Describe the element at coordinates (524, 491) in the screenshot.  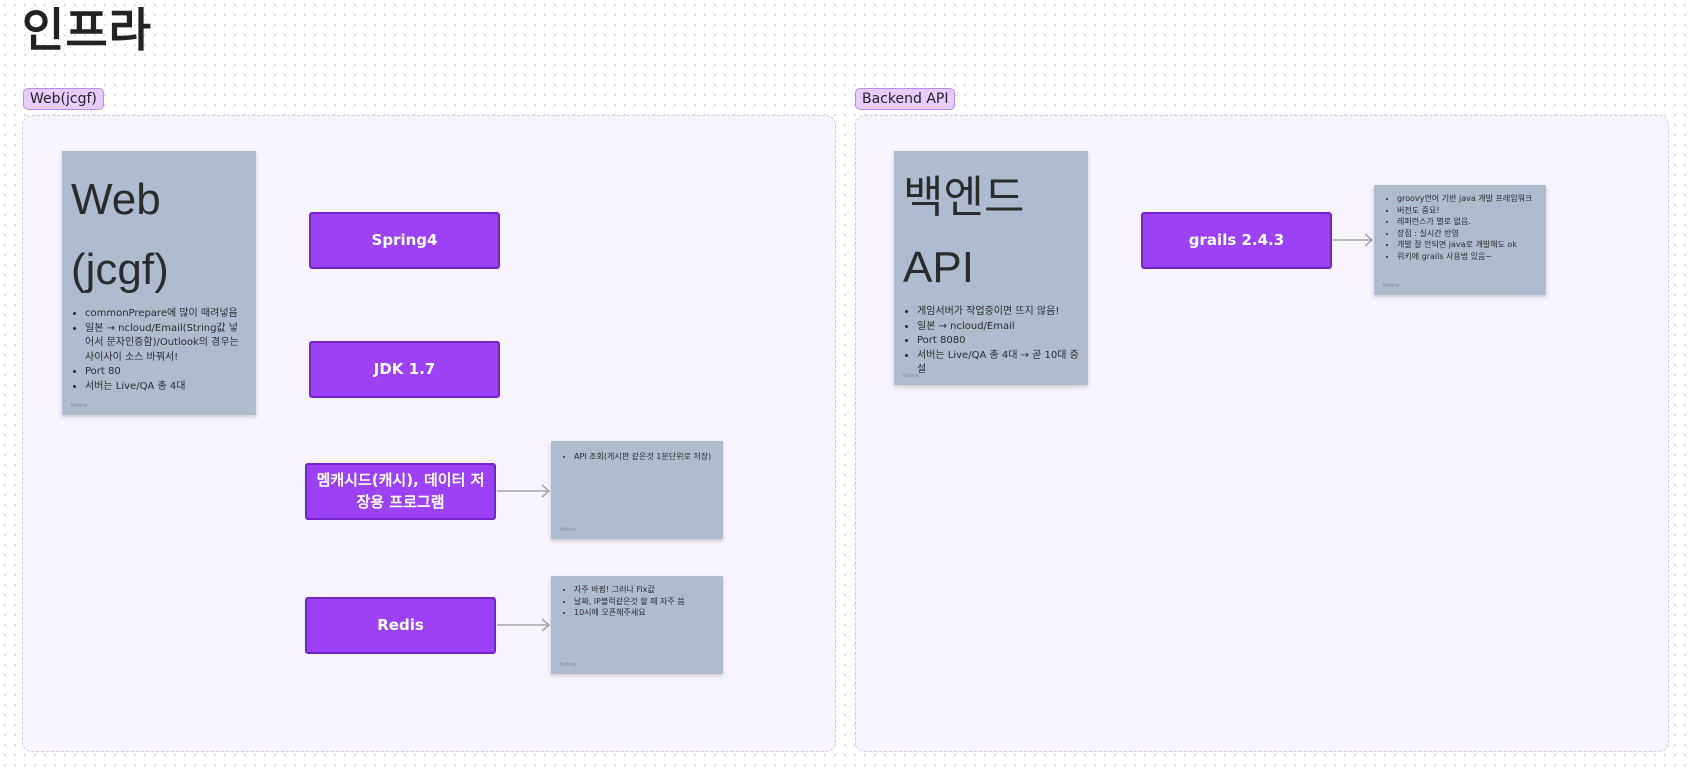
I see `memcached-arrow` at that location.